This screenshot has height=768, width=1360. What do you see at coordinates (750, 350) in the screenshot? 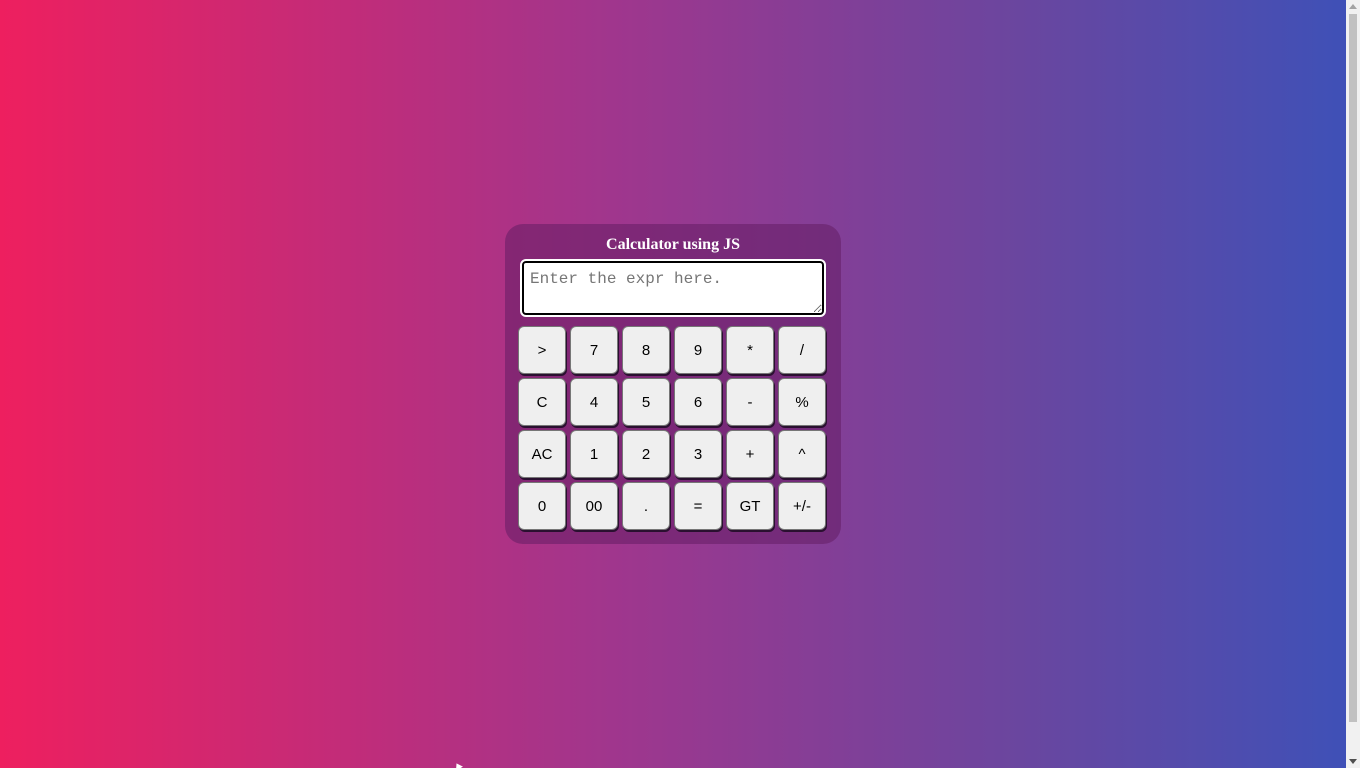
I see `key-multiply: *` at bounding box center [750, 350].